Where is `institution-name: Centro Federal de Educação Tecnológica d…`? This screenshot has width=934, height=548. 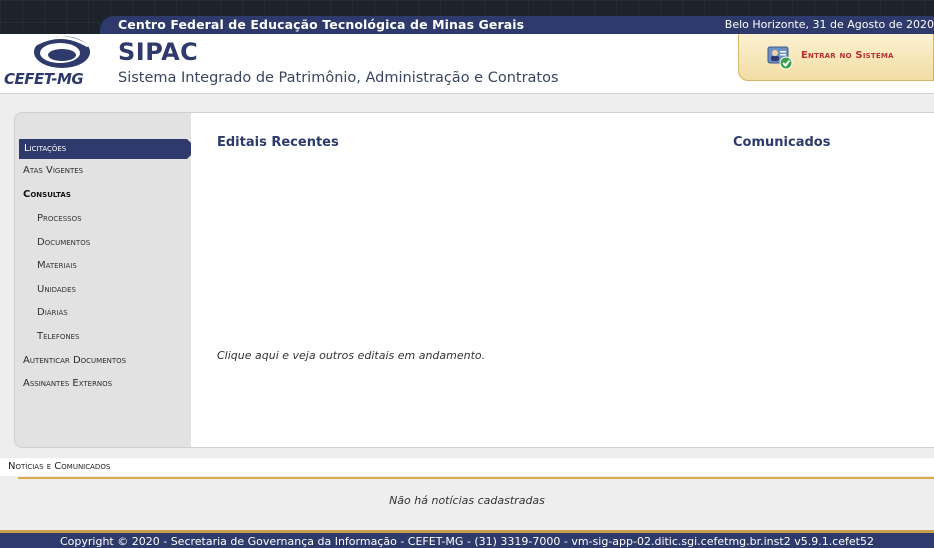
institution-name: Centro Federal de Educação Tecnológica d… is located at coordinates (321, 24).